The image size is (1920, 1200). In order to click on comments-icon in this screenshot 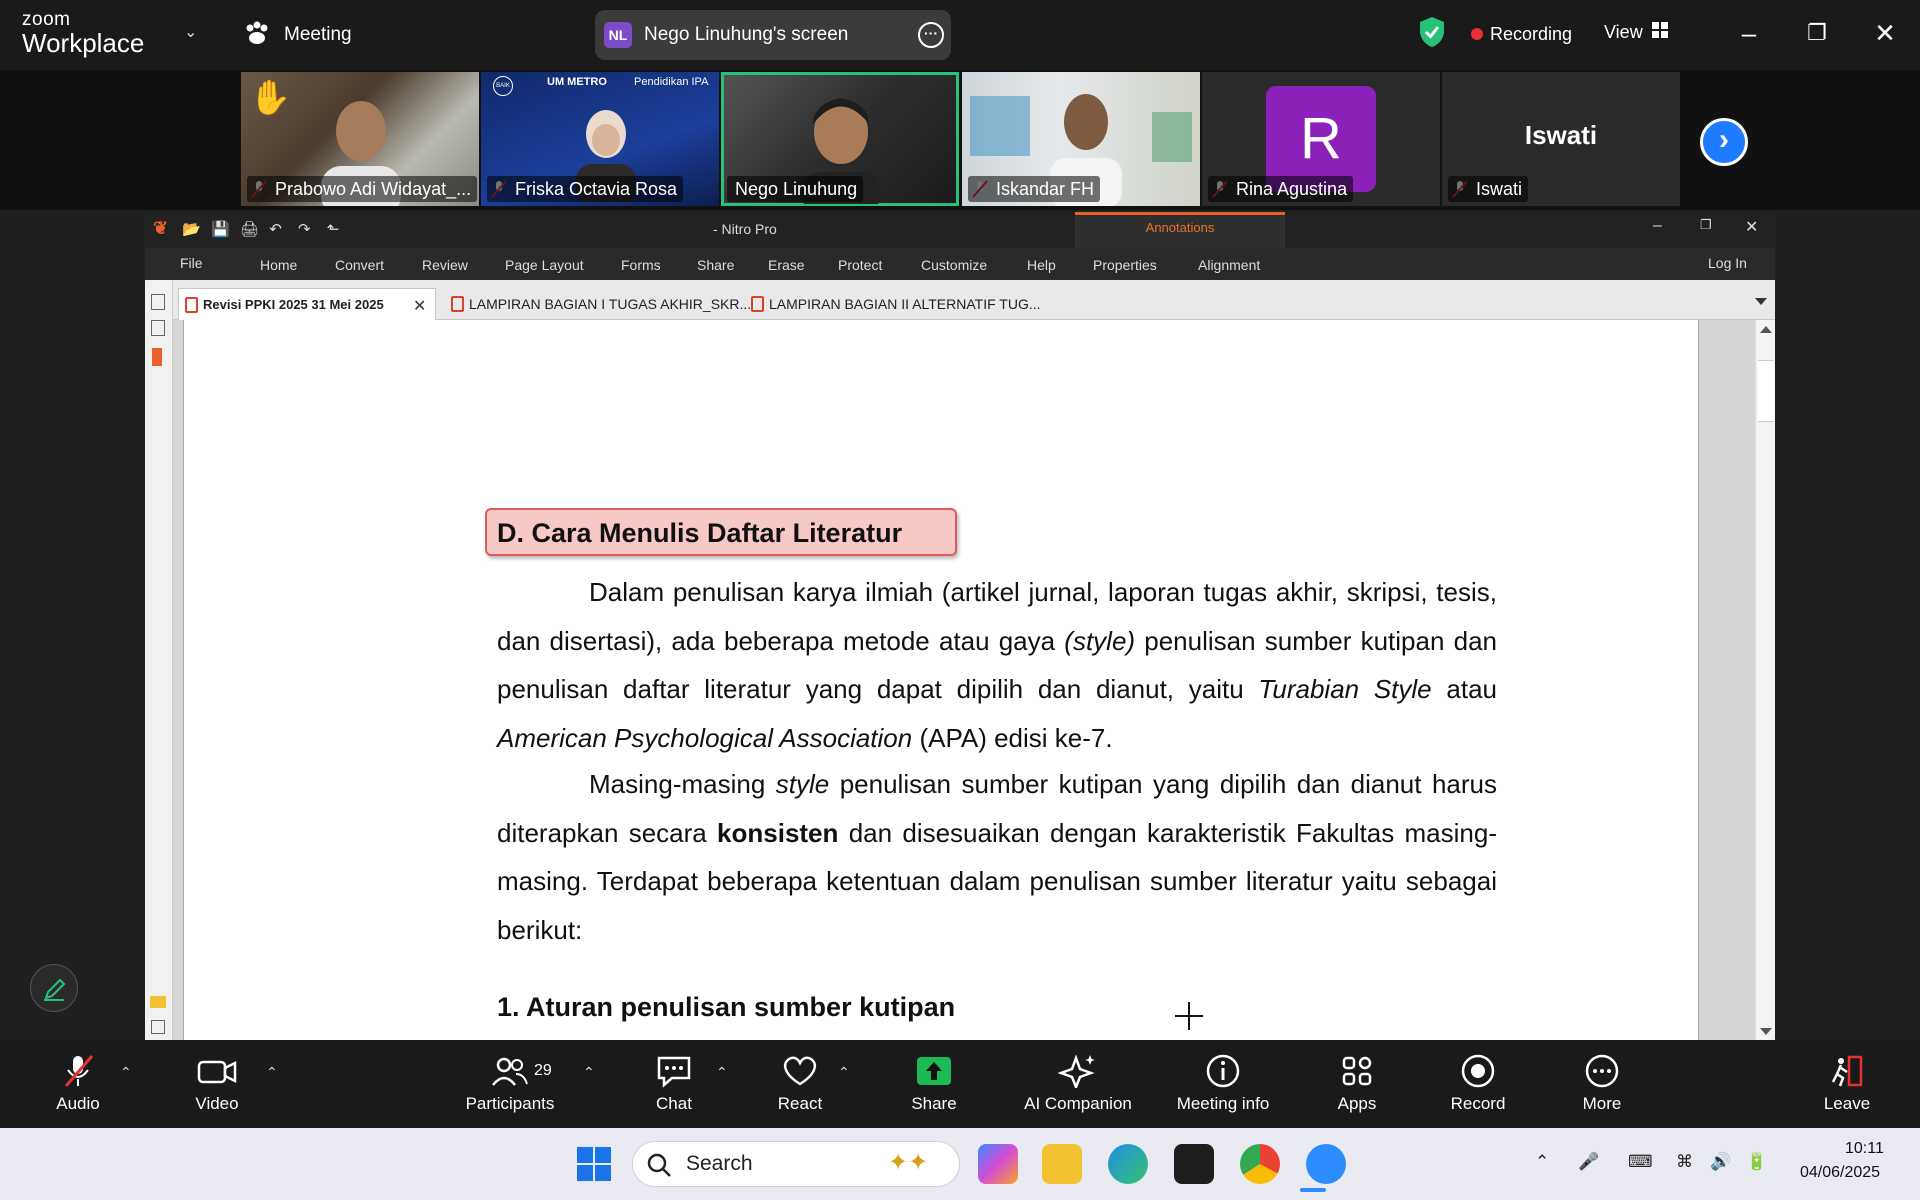, I will do `click(158, 1002)`.